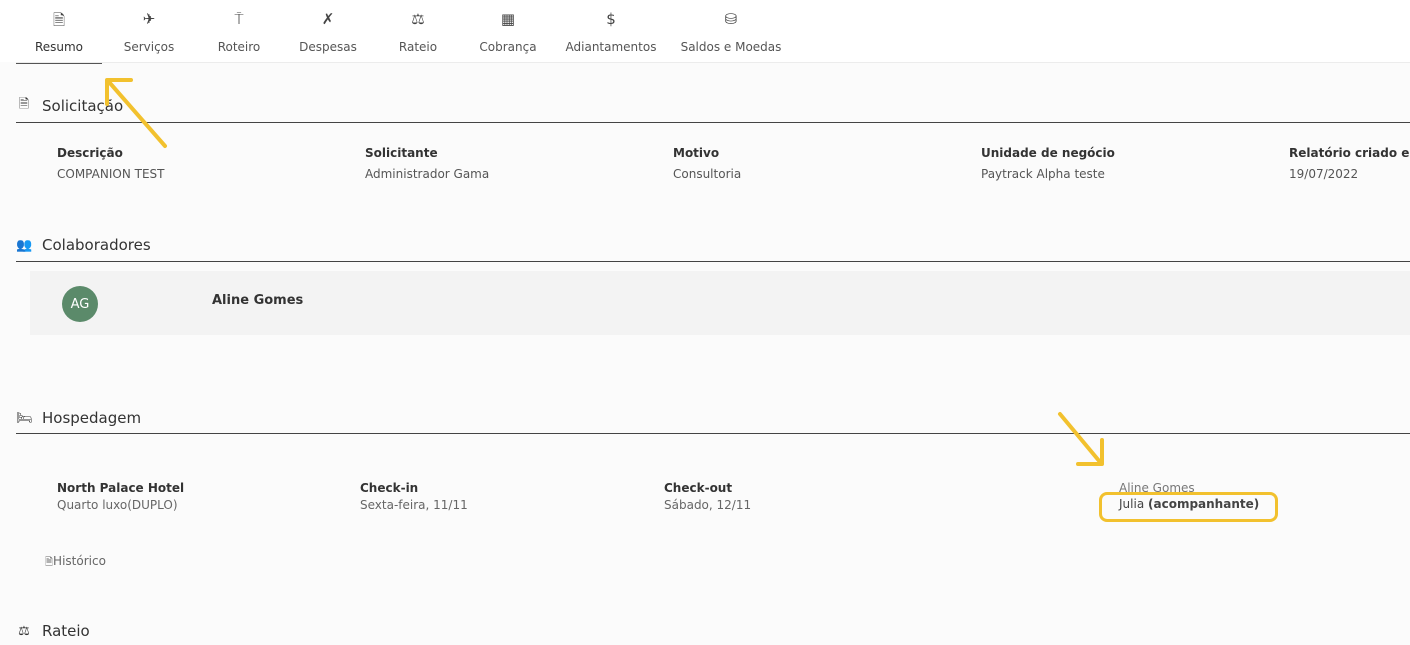 The width and height of the screenshot is (1410, 645). What do you see at coordinates (239, 47) in the screenshot?
I see `tab-label: Roteiro` at bounding box center [239, 47].